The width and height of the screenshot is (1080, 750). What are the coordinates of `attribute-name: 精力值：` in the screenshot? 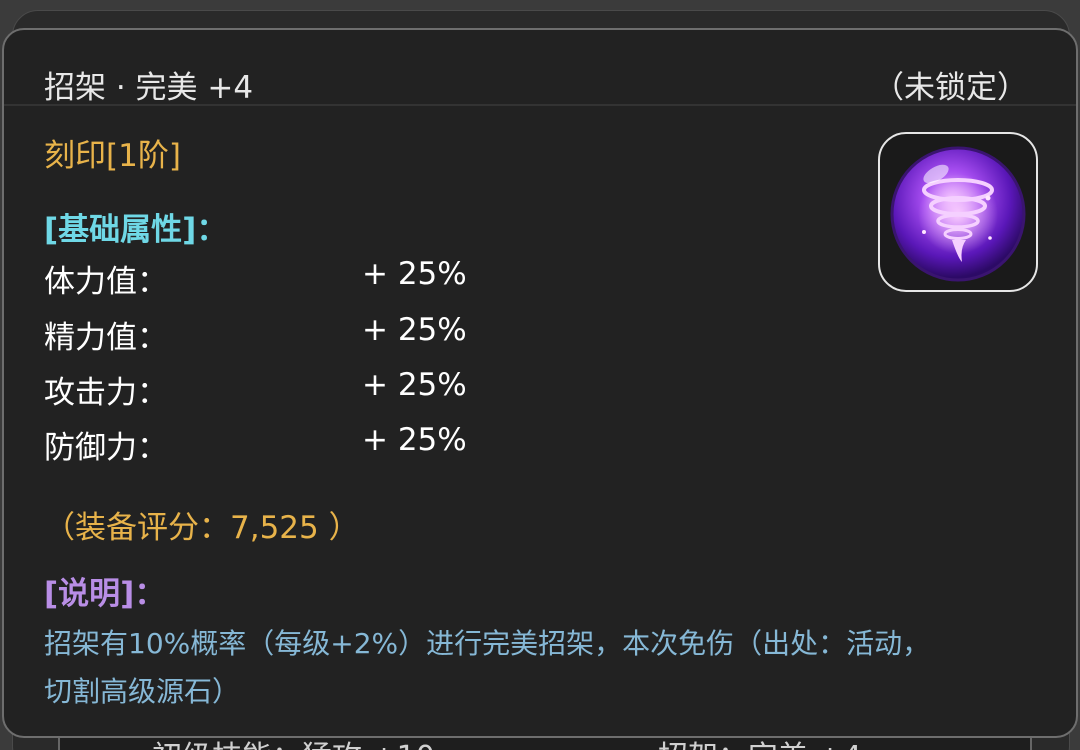 It's located at (106, 338).